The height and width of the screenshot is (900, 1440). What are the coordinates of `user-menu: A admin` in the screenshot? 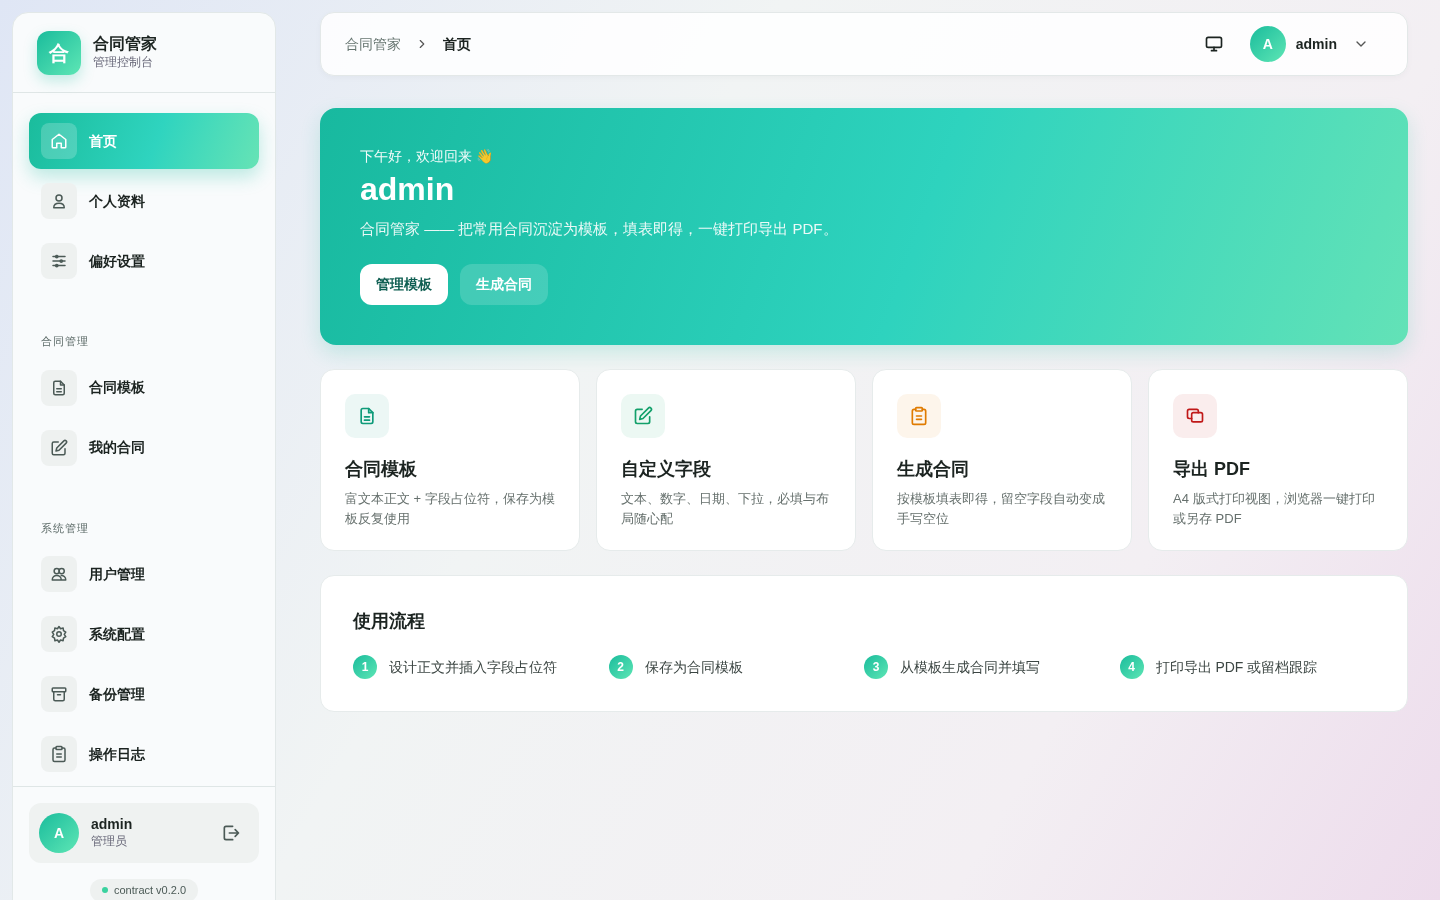 It's located at (1316, 44).